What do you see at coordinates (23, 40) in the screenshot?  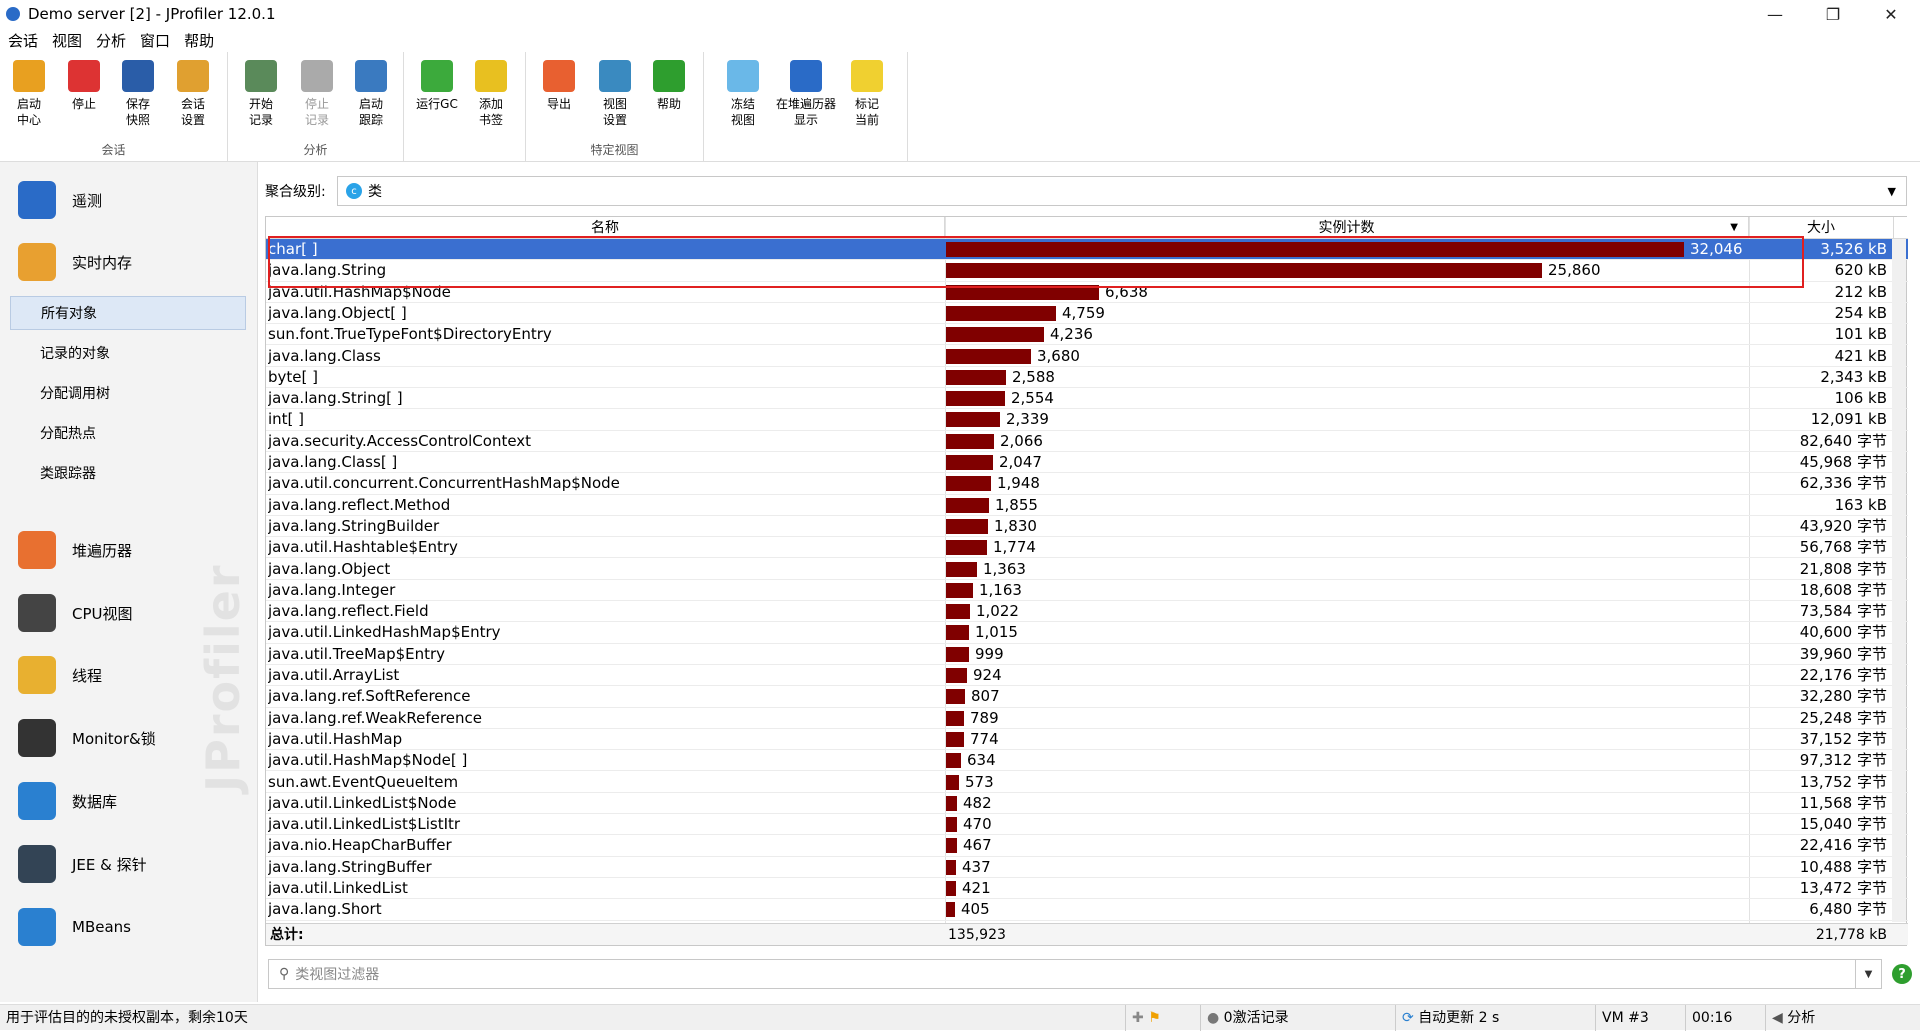 I see `menu-session: 会话` at bounding box center [23, 40].